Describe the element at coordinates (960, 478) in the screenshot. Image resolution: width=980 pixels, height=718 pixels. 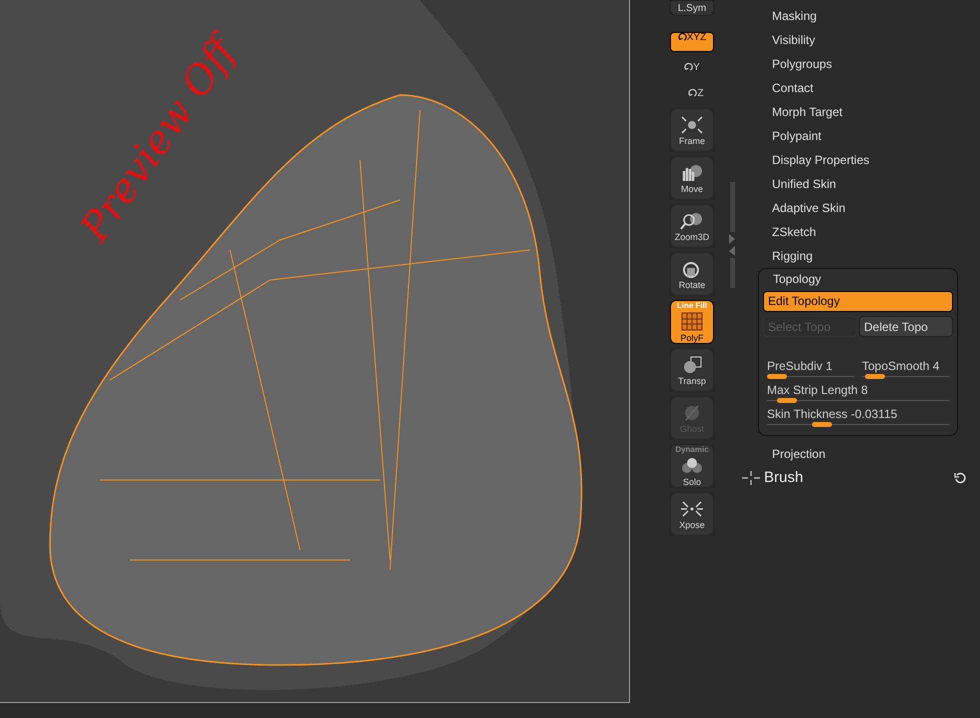
I see `reset-icon` at that location.